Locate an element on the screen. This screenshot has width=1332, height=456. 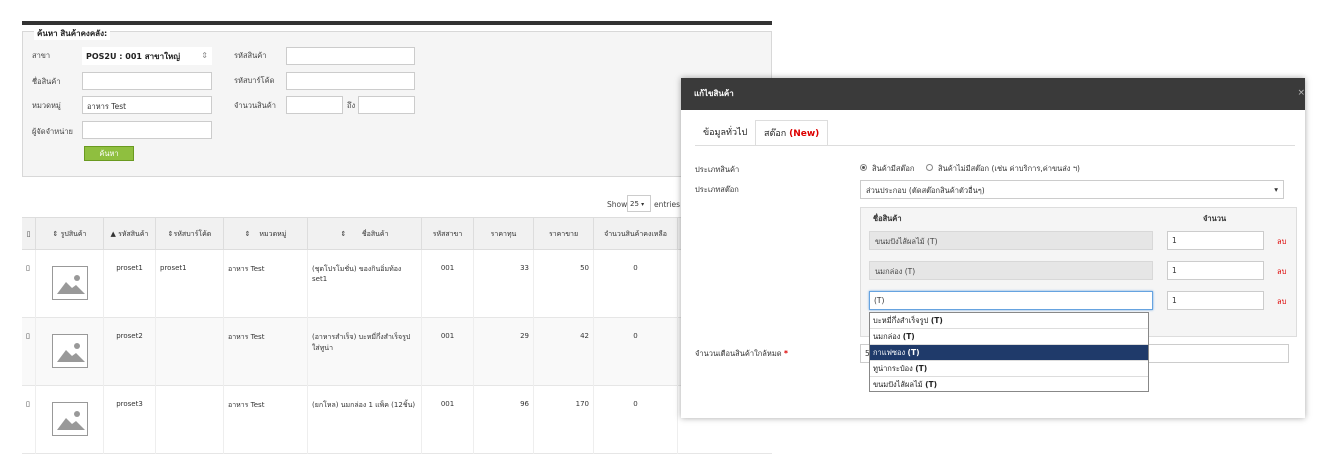
qty-from-input is located at coordinates (314, 105).